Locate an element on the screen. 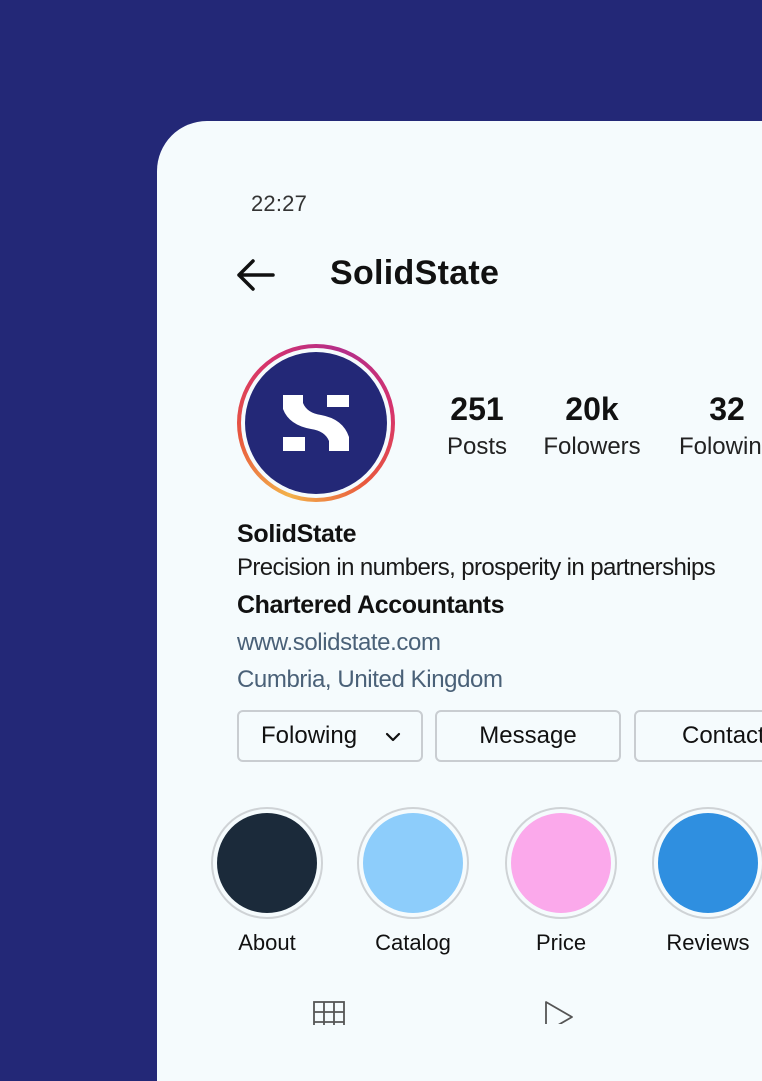 The width and height of the screenshot is (762, 1081). following-button: Folowing is located at coordinates (330, 736).